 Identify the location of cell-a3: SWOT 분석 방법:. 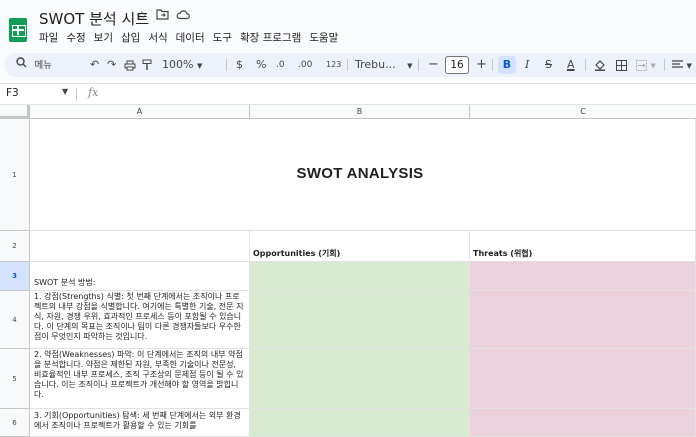
(140, 276).